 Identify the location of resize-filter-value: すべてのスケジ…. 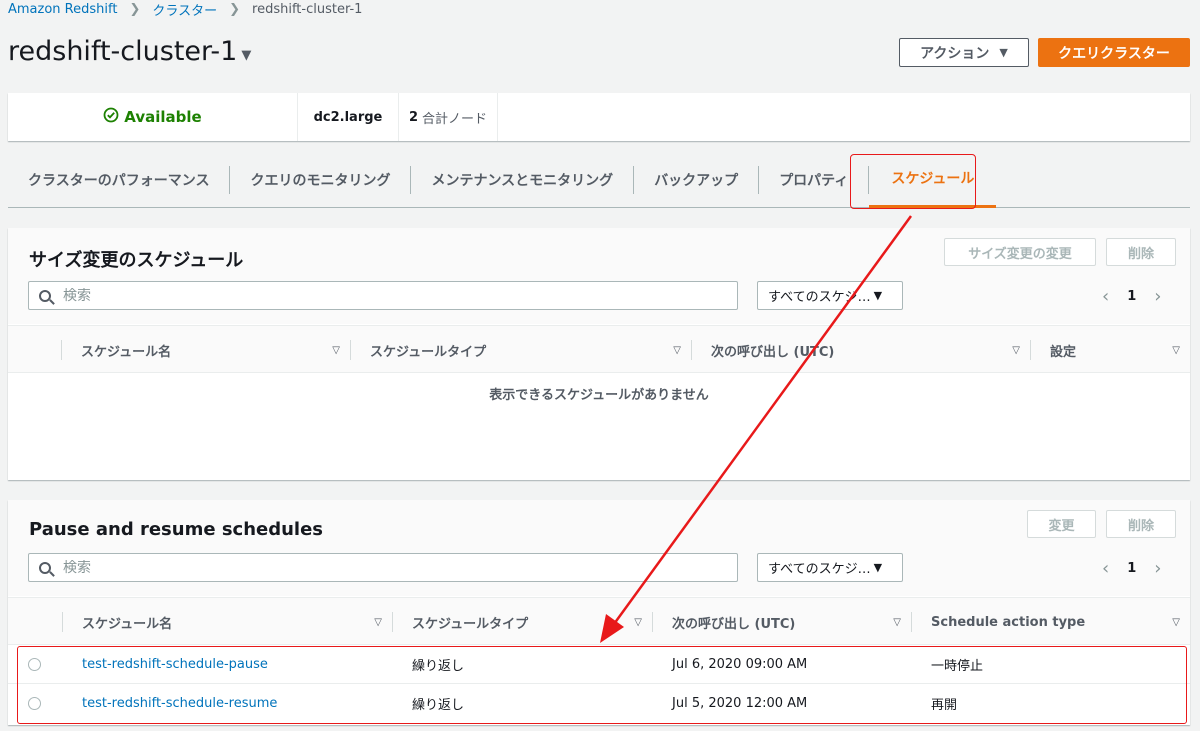
(819, 297).